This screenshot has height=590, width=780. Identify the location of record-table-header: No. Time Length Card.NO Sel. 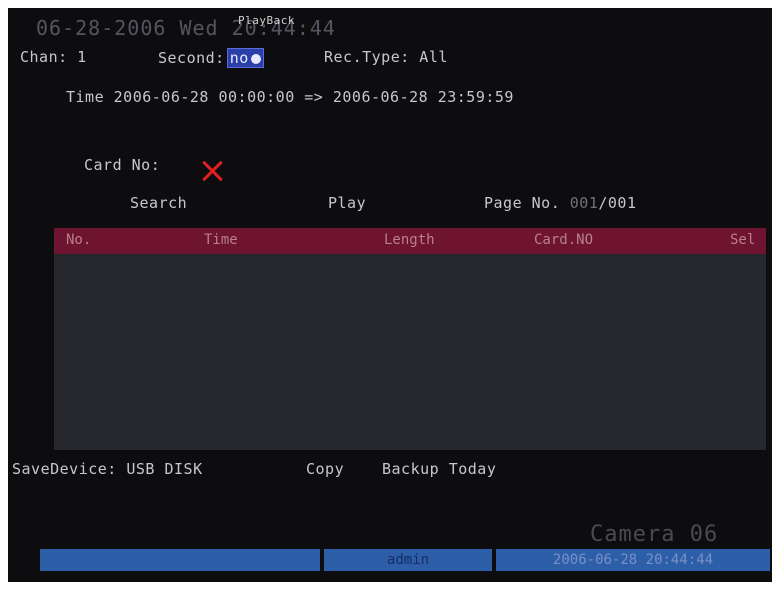
(410, 241).